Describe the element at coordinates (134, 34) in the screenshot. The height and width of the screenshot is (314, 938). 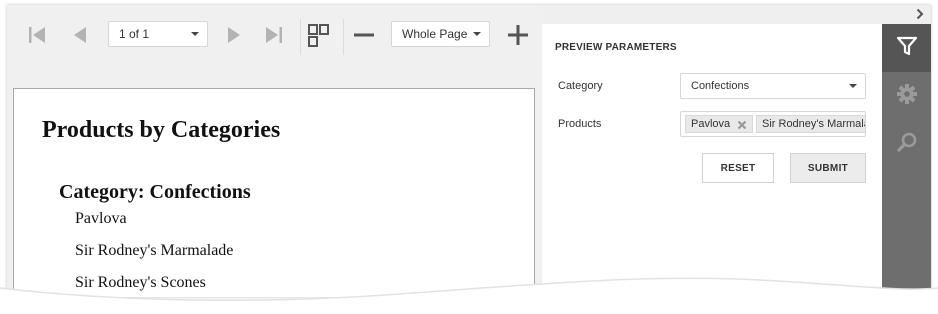
I see `page-selector-value: 1 of 1` at that location.